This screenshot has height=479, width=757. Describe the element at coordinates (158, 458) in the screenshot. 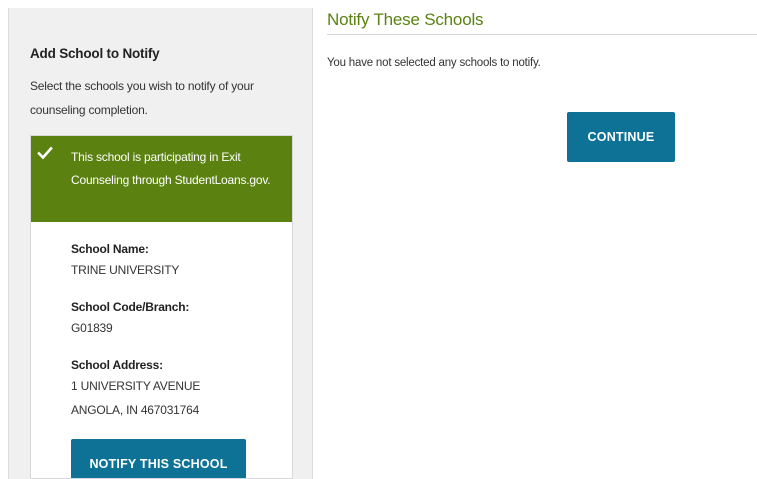

I see `notify-school-button: NOTIFY THIS SCHOOL` at that location.